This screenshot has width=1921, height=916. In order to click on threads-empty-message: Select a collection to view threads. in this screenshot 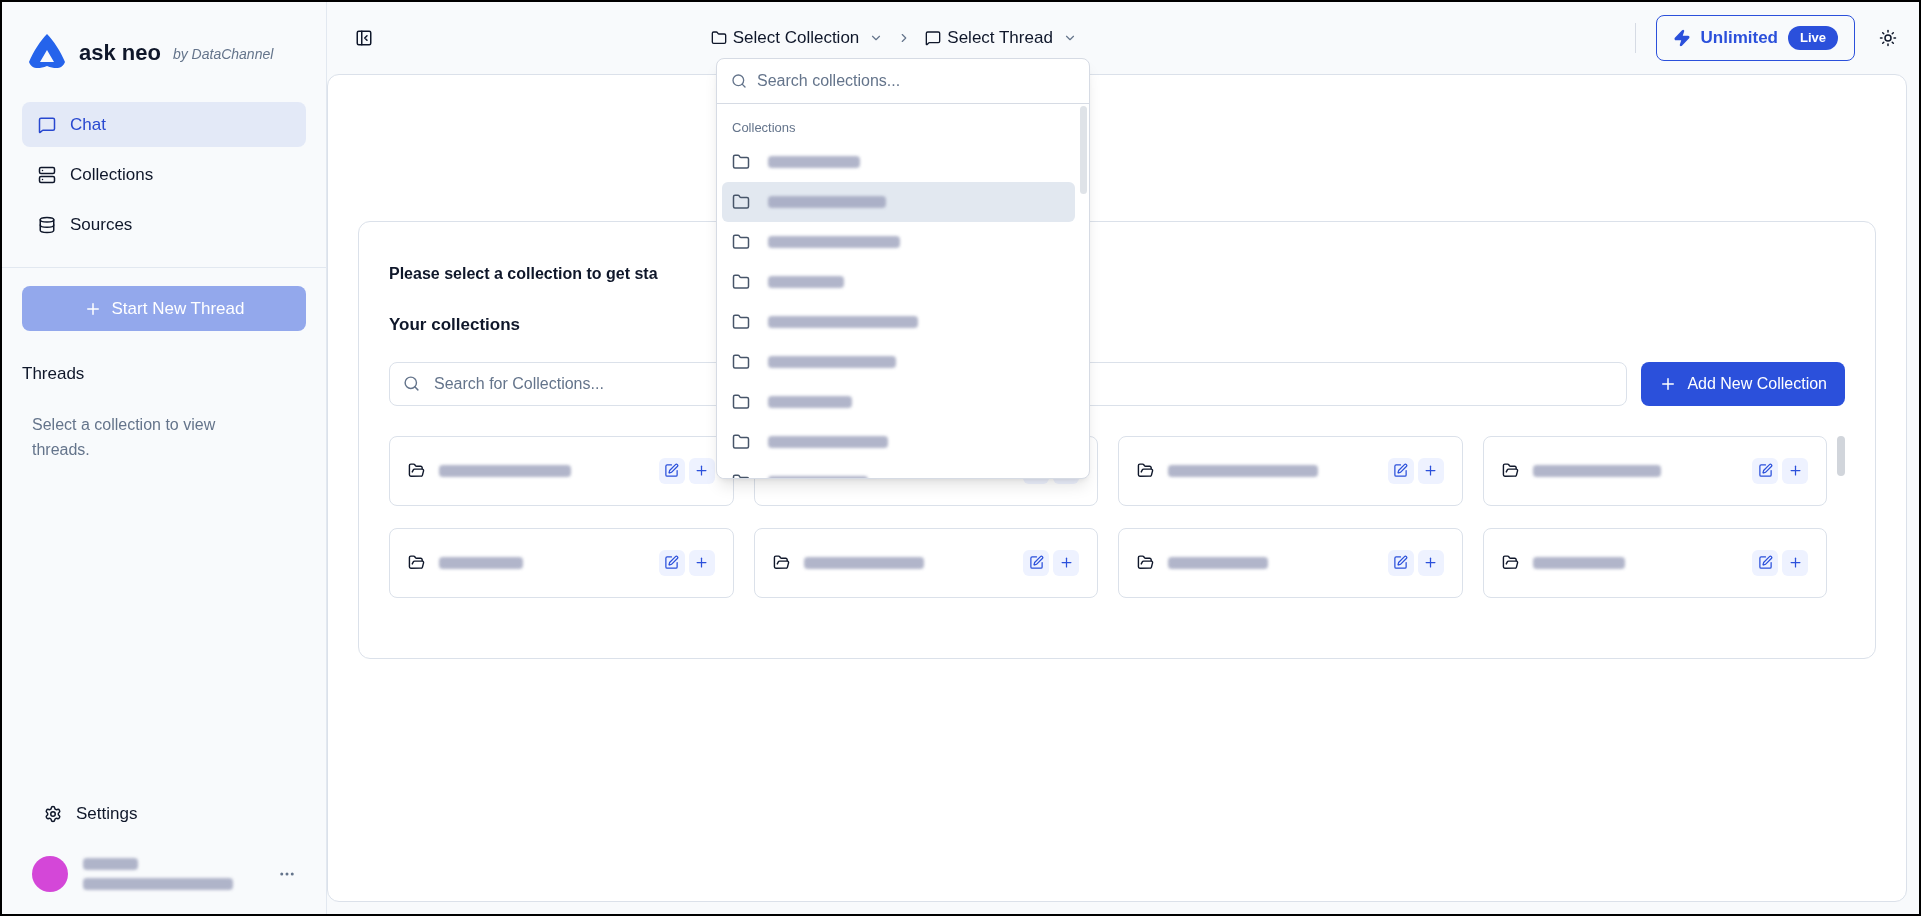, I will do `click(124, 437)`.